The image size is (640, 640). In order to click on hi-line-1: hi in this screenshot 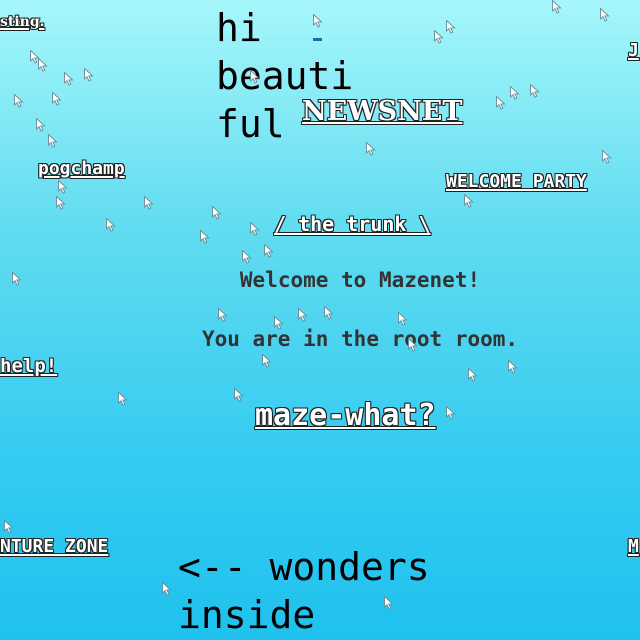, I will do `click(239, 28)`.